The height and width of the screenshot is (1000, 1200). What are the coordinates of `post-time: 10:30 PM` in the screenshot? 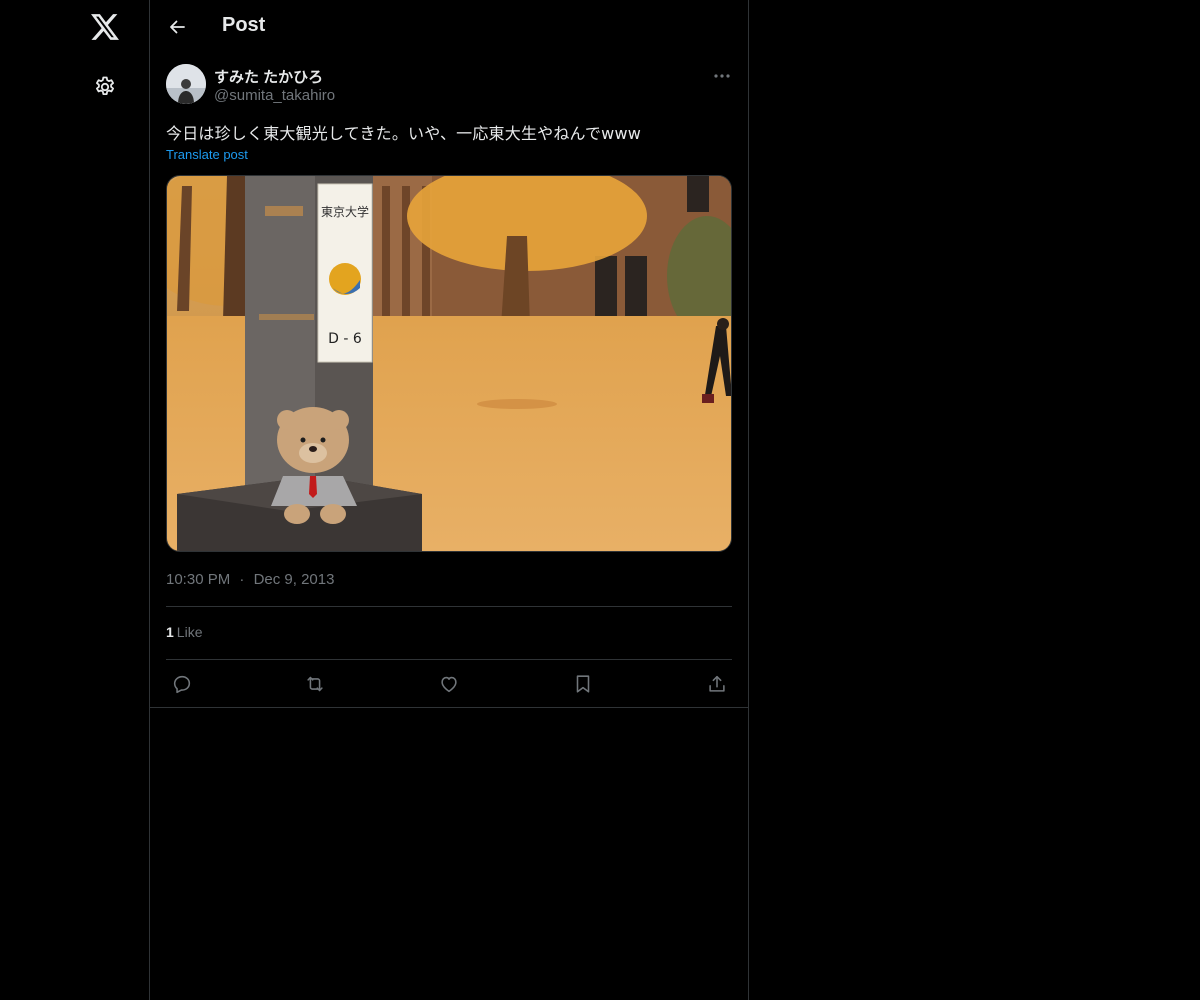 It's located at (198, 579).